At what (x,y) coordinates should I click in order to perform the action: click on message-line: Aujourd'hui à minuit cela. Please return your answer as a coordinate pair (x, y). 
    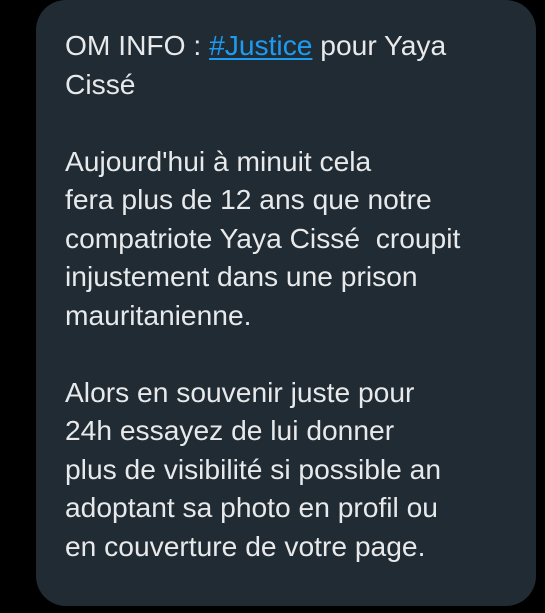
    Looking at the image, I should click on (218, 160).